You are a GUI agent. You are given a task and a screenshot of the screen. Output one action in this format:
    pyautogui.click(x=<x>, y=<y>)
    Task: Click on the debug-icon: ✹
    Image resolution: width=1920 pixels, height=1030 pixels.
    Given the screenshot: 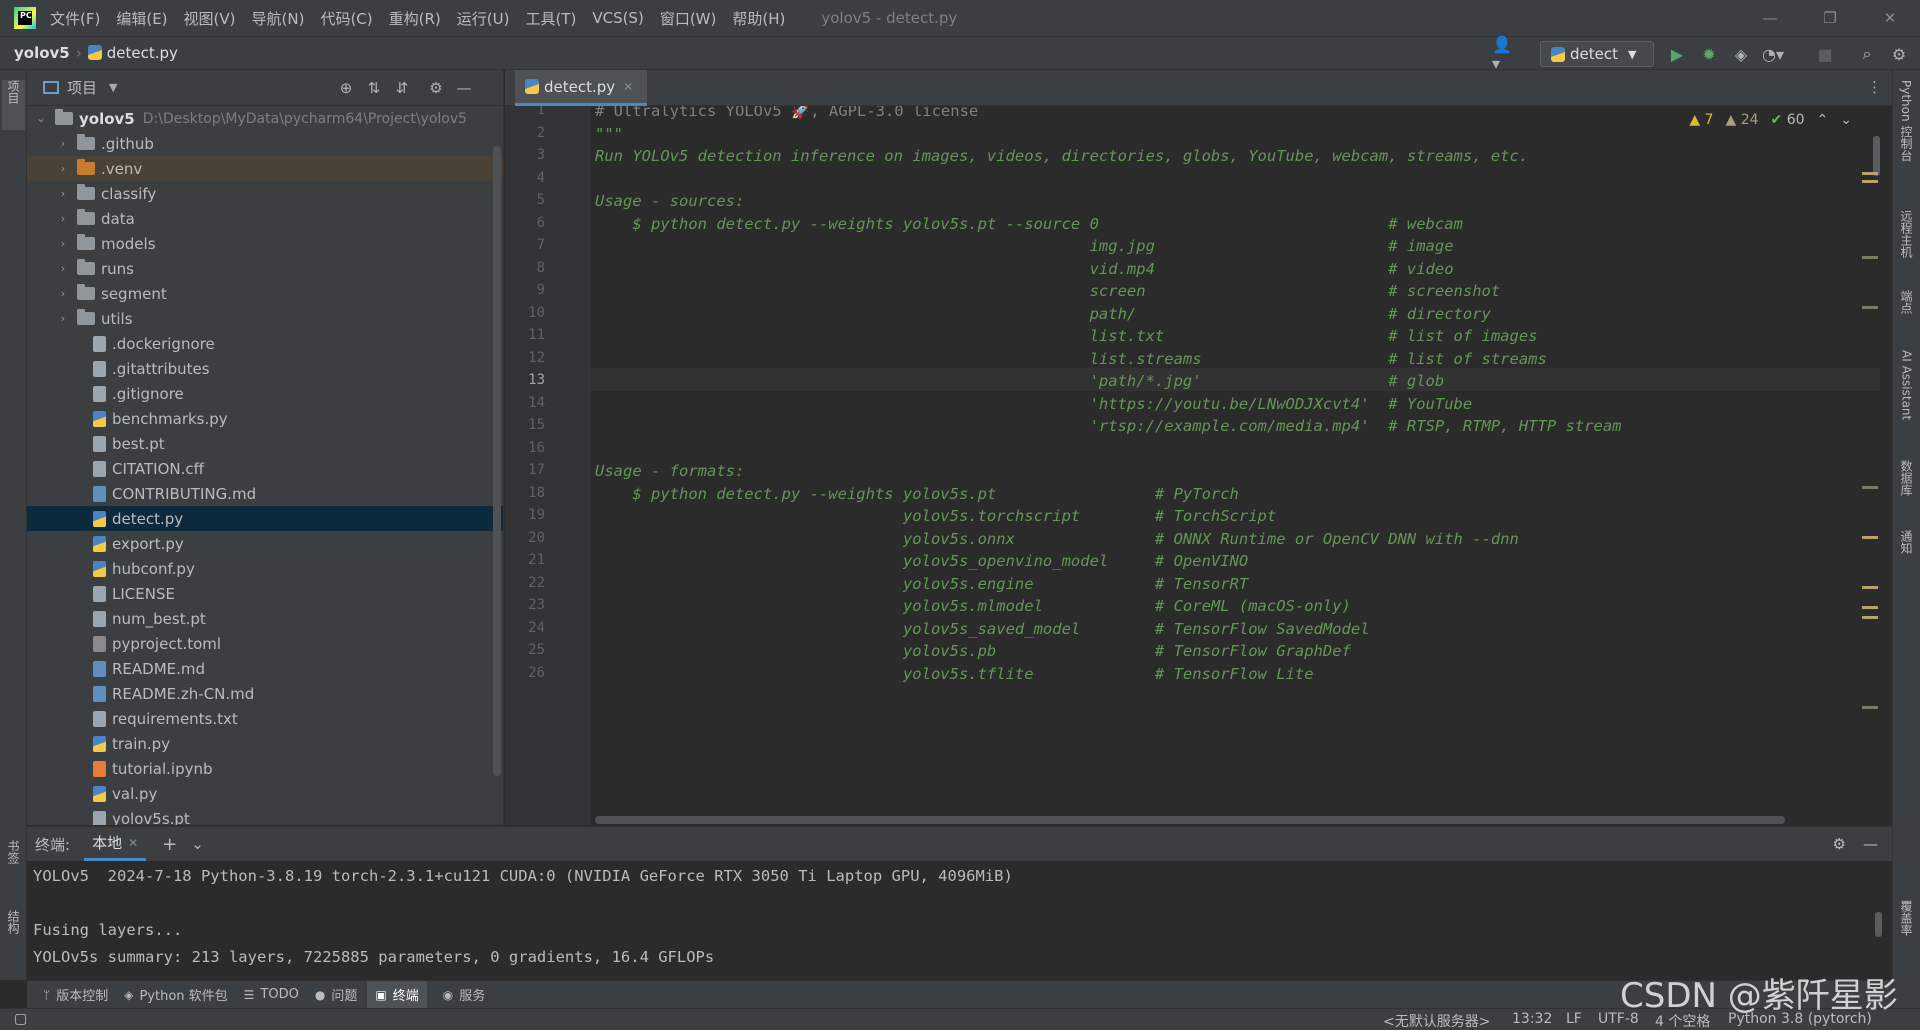 What is the action you would take?
    pyautogui.click(x=1709, y=54)
    